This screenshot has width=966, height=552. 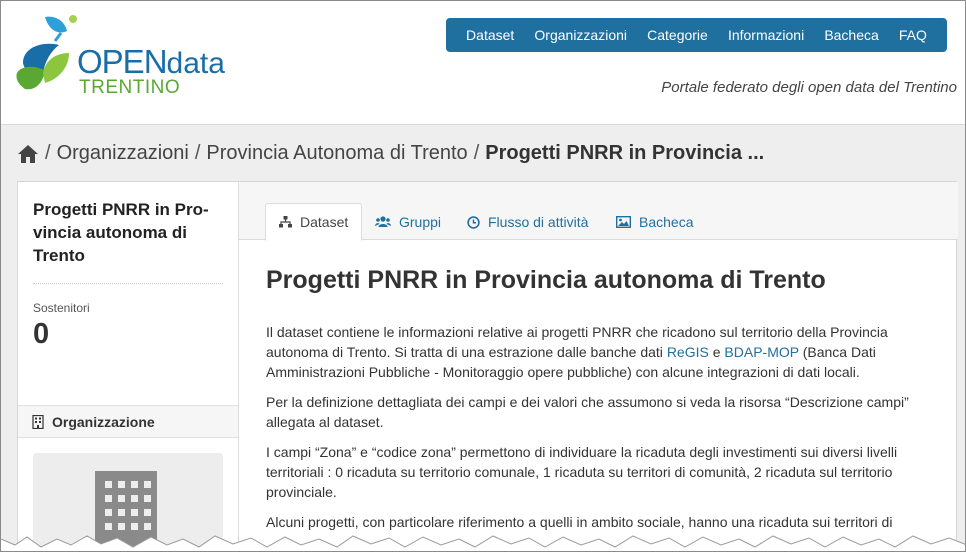 I want to click on image-icon, so click(x=623, y=222).